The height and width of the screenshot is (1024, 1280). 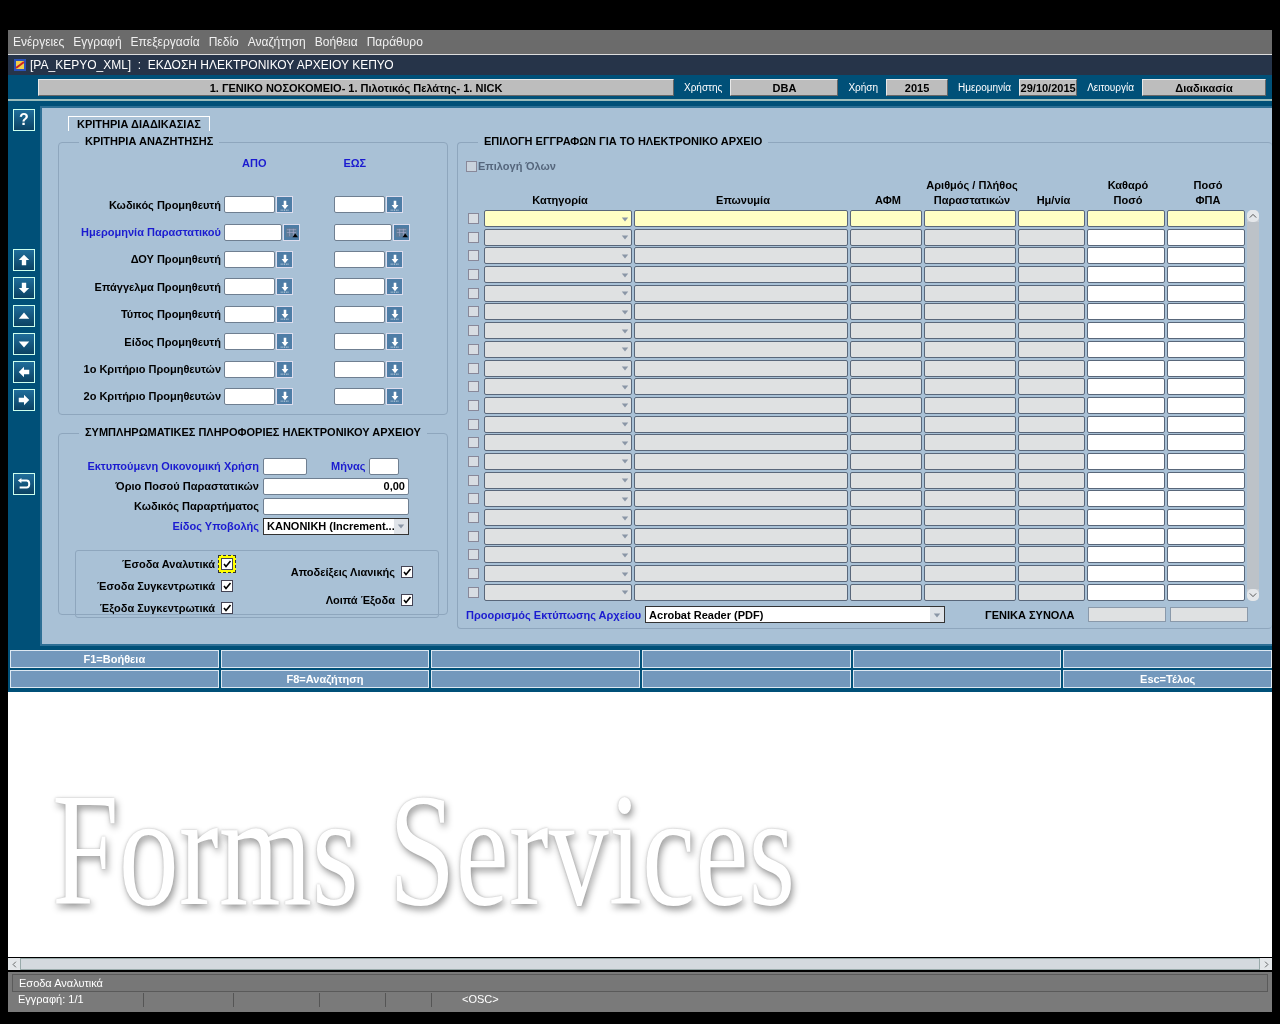 I want to click on function-key-button: F1=Βοήθεια, so click(x=114, y=659).